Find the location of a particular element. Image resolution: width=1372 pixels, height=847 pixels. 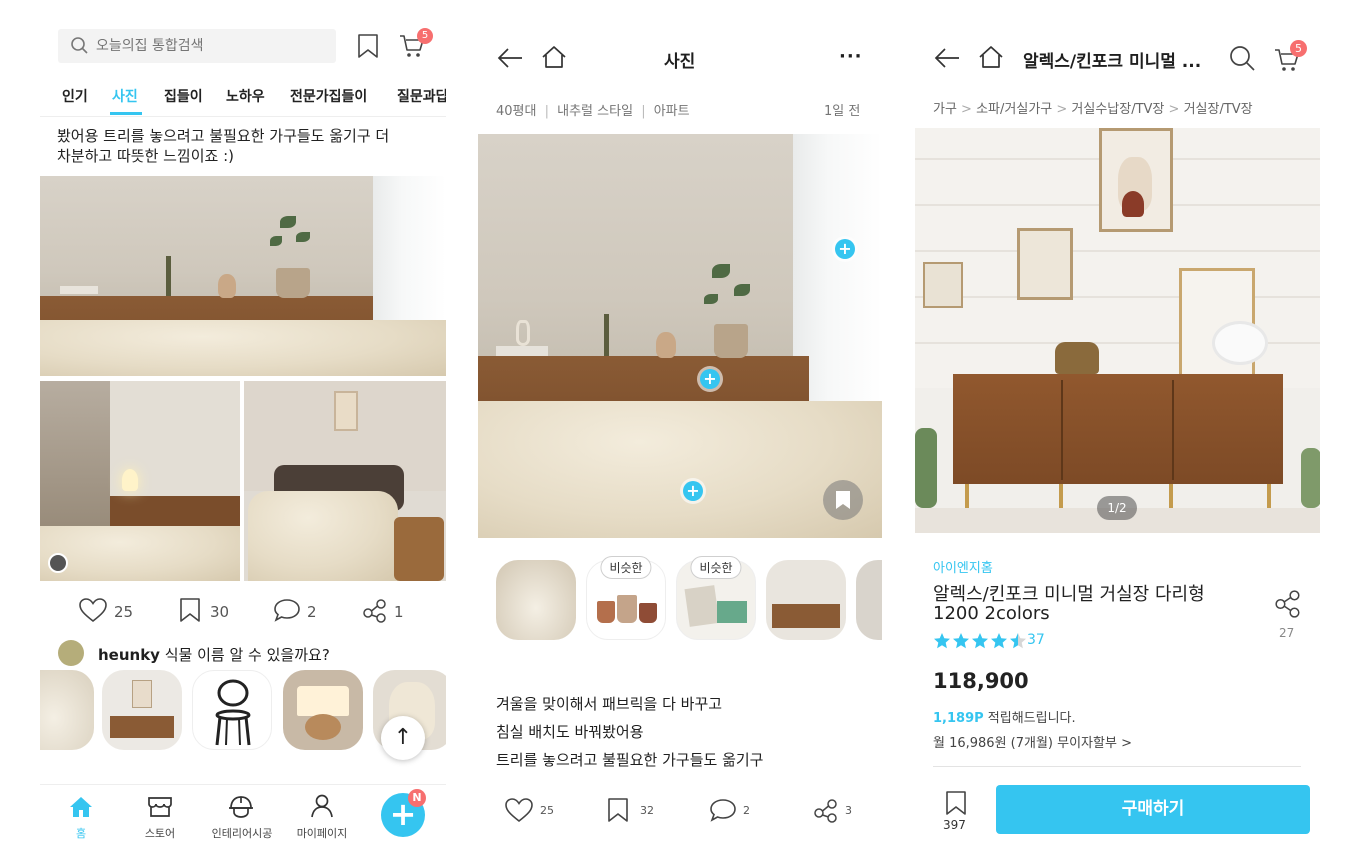

similar-badge-1: 비슷한 is located at coordinates (626, 567).